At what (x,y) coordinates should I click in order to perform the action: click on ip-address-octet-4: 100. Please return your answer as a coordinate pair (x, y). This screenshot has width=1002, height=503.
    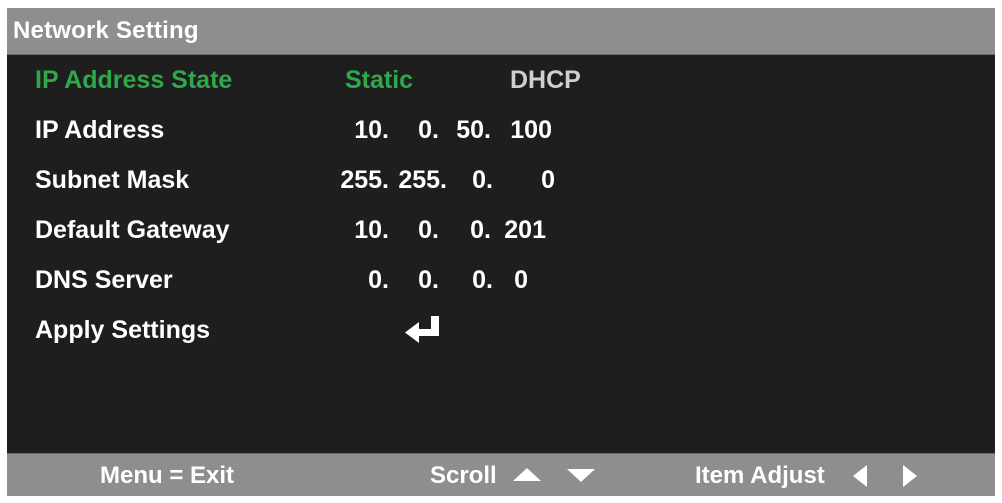
    Looking at the image, I should click on (522, 130).